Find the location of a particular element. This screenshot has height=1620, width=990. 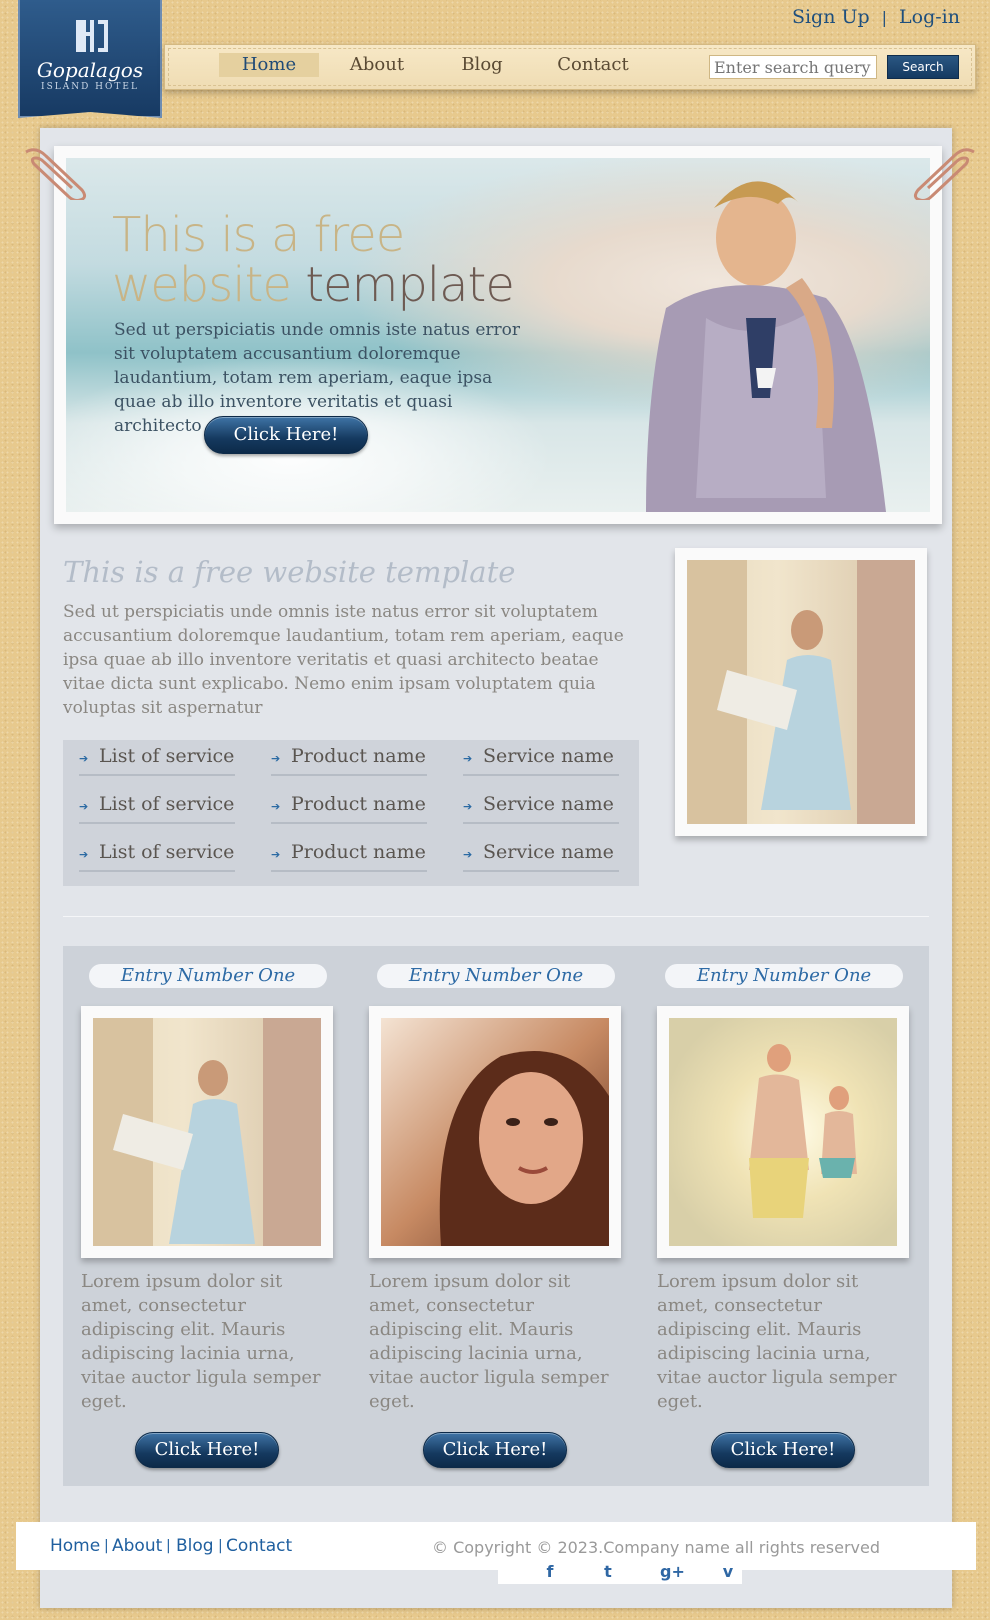

nav-contact: Contact is located at coordinates (593, 65).